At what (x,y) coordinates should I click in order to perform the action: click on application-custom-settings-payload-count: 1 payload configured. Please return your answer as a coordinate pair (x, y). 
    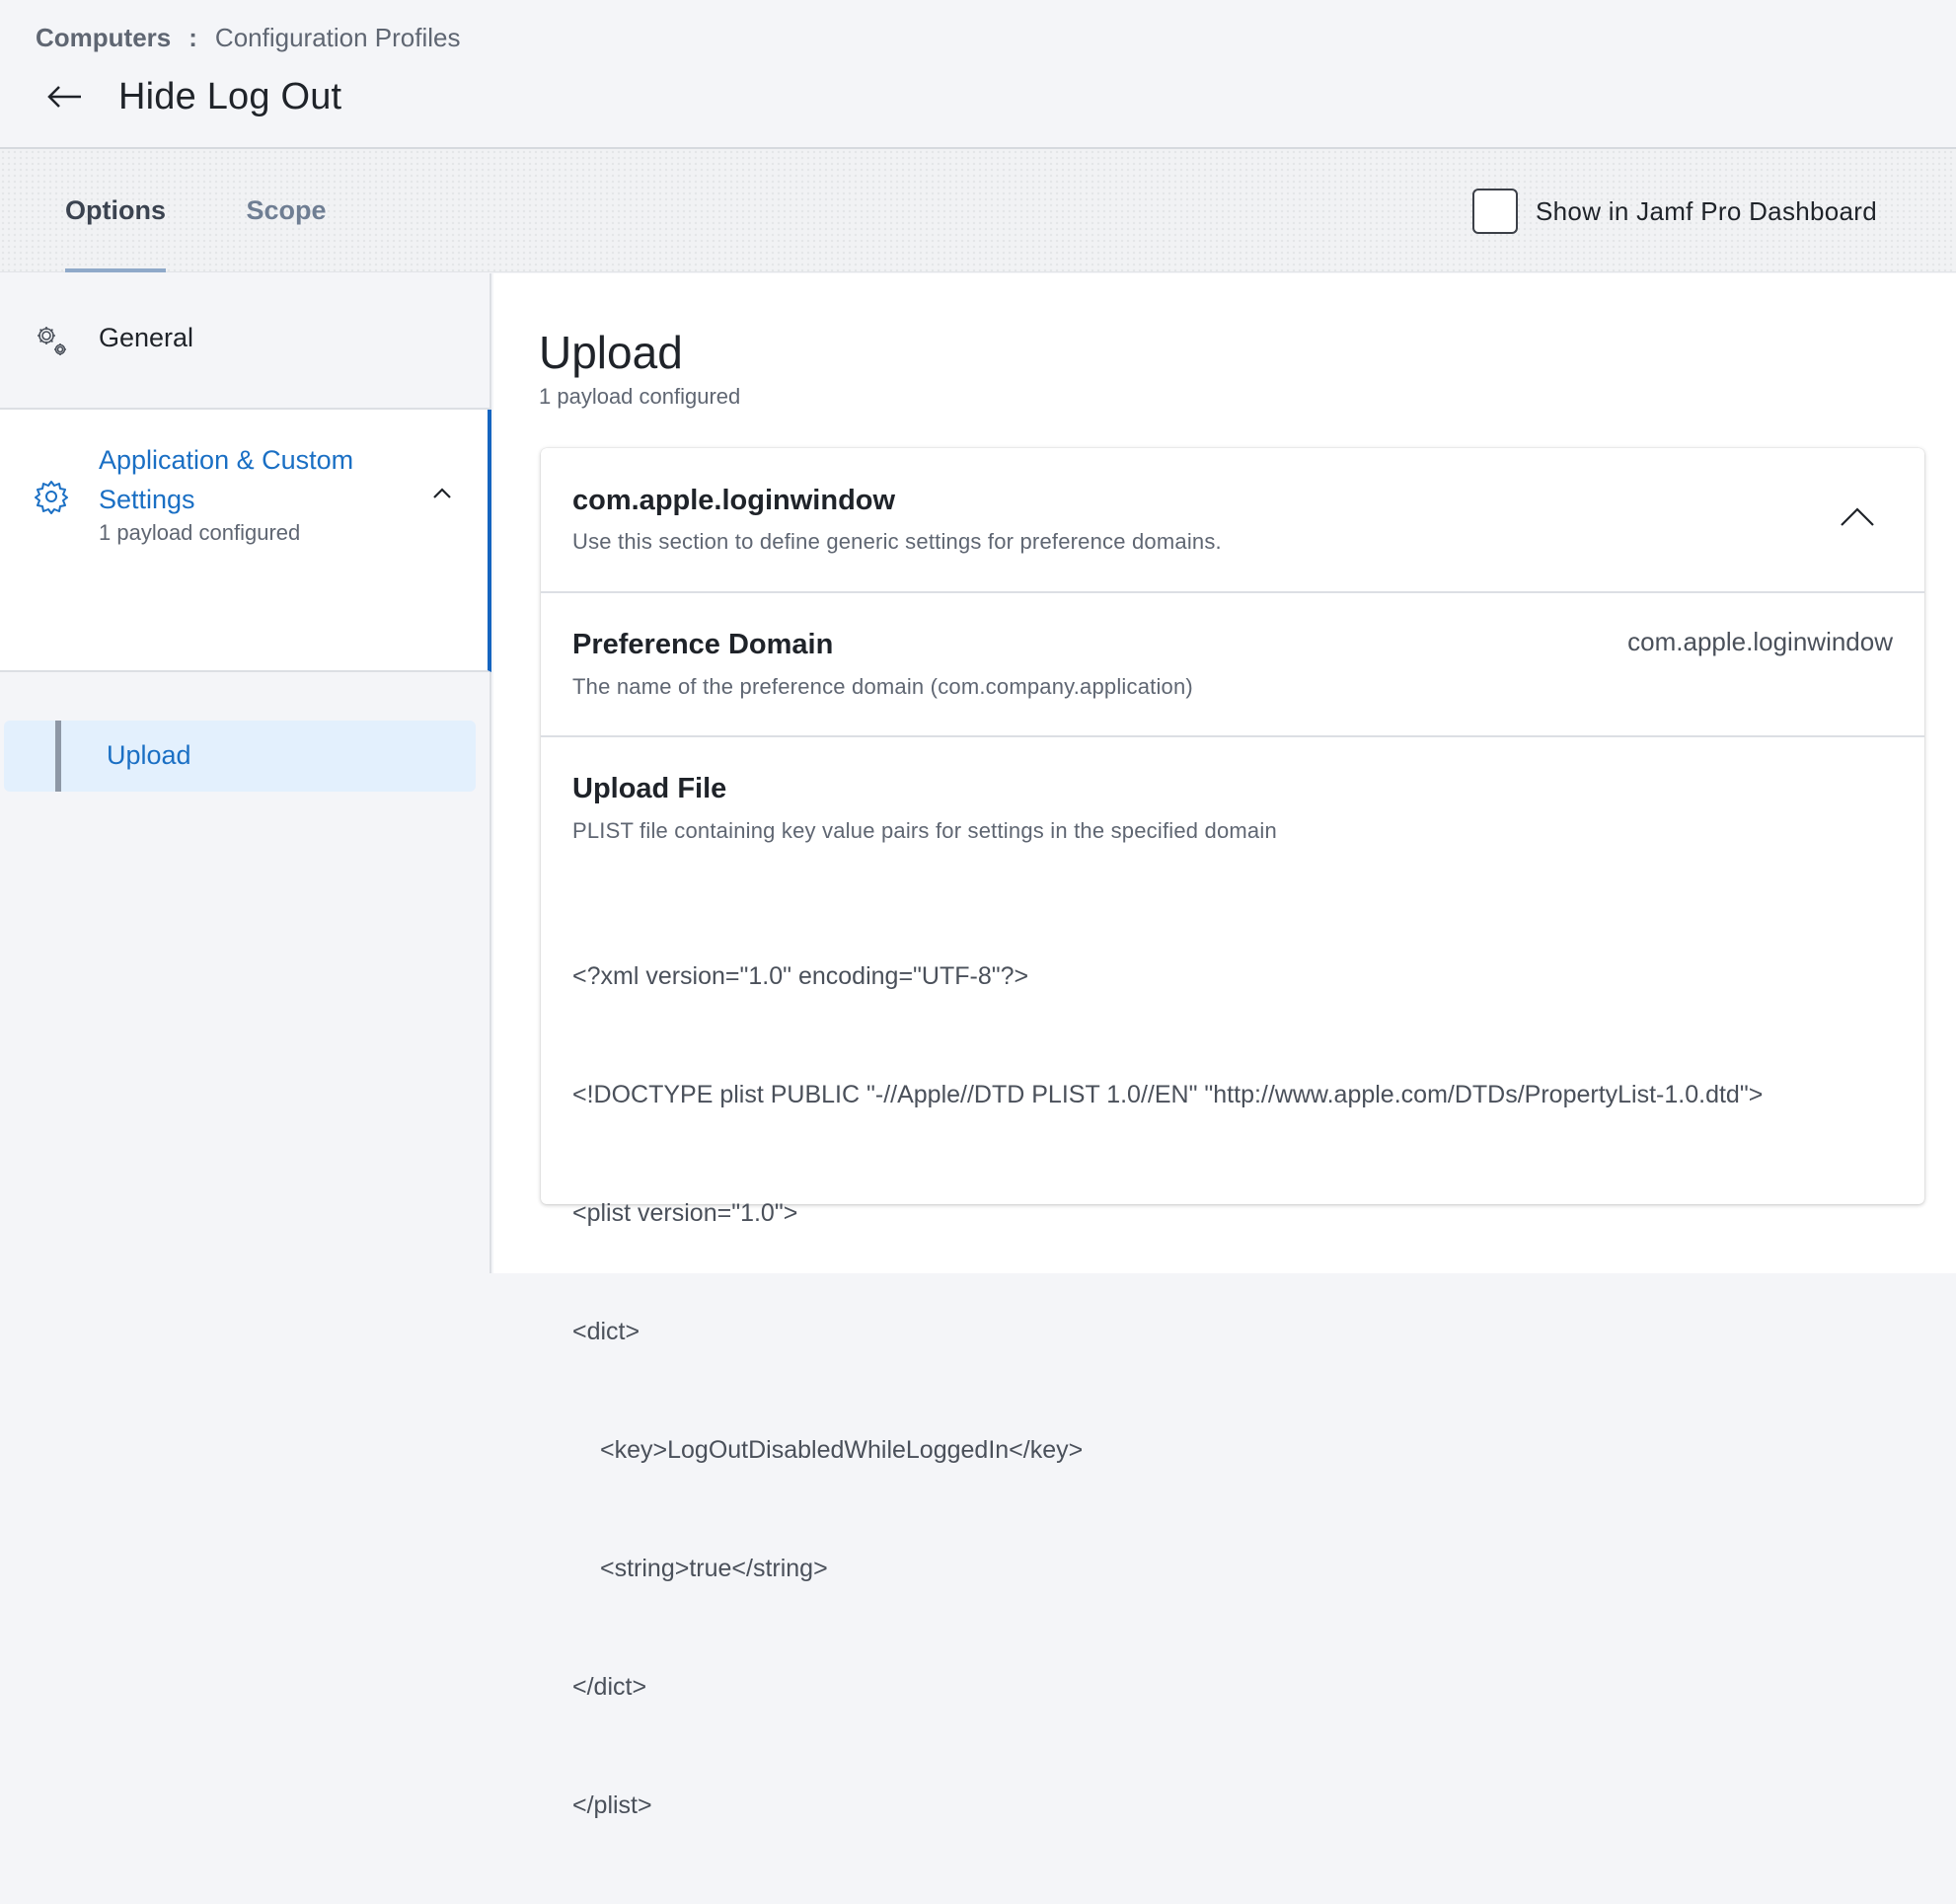
    Looking at the image, I should click on (200, 532).